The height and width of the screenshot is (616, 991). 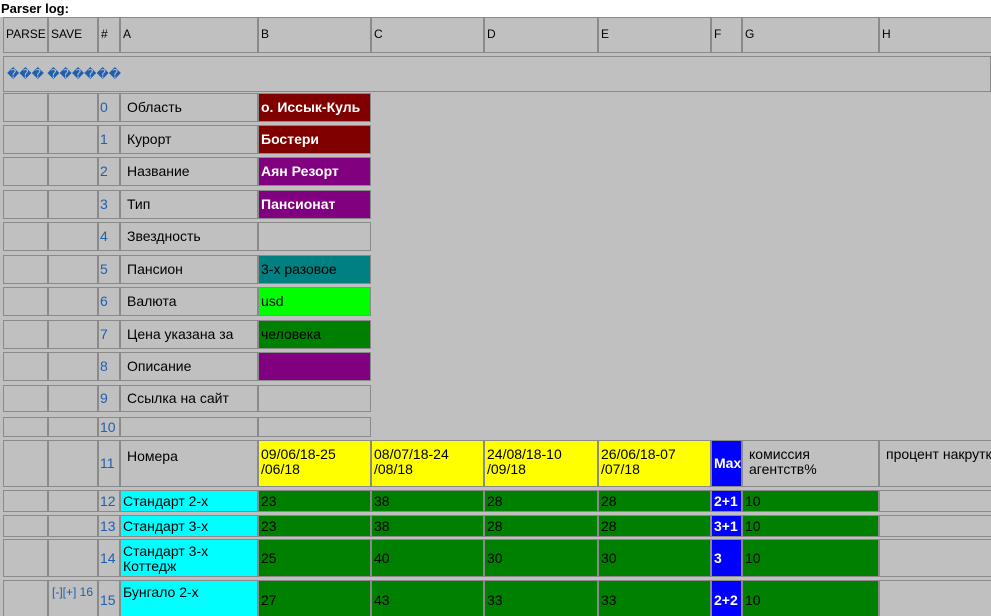 I want to click on column-header-h: H, so click(x=935, y=35).